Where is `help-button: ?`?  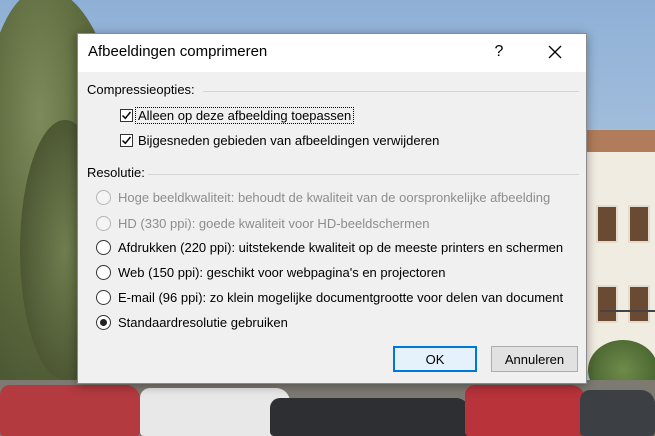
help-button: ? is located at coordinates (499, 52).